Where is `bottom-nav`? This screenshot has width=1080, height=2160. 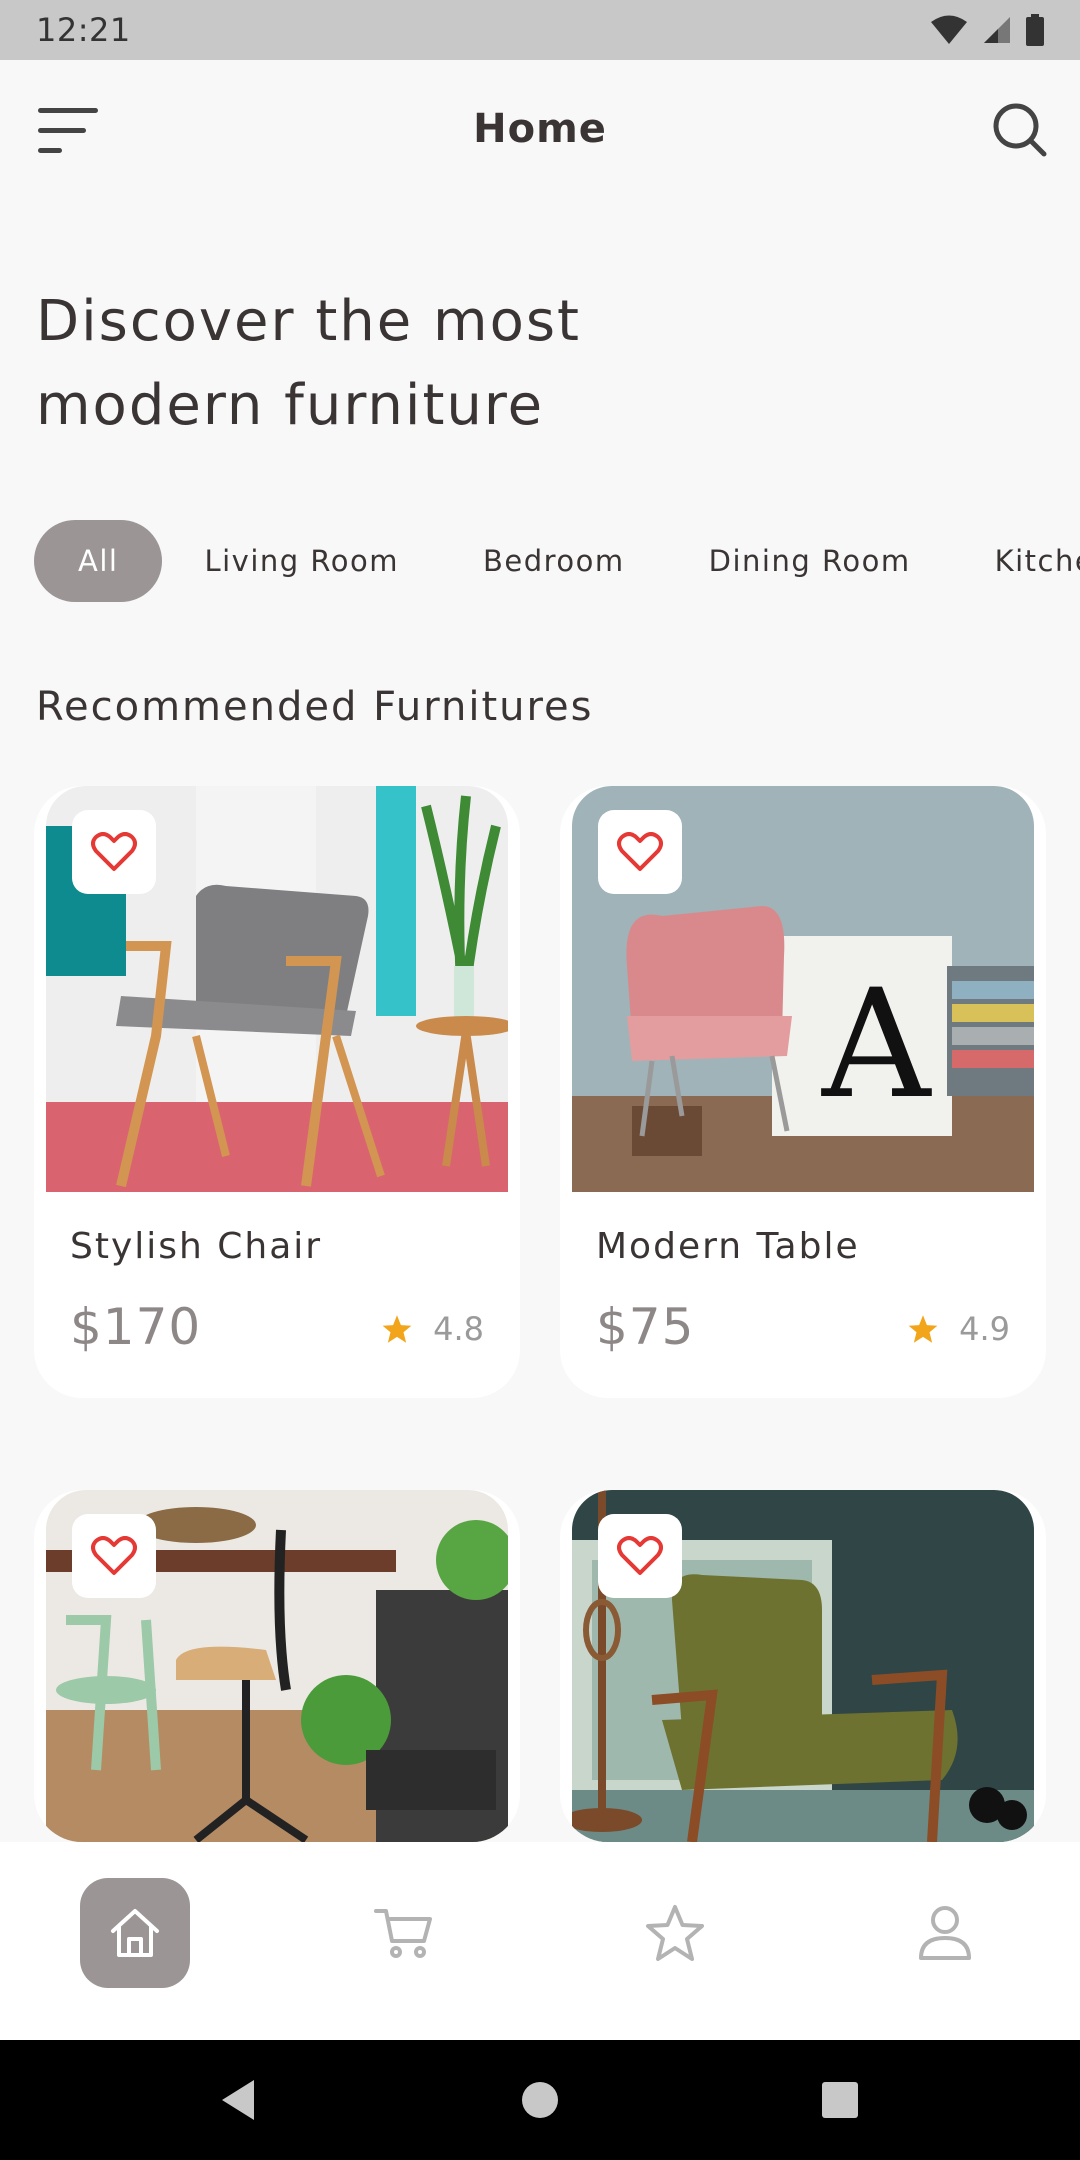 bottom-nav is located at coordinates (540, 1941).